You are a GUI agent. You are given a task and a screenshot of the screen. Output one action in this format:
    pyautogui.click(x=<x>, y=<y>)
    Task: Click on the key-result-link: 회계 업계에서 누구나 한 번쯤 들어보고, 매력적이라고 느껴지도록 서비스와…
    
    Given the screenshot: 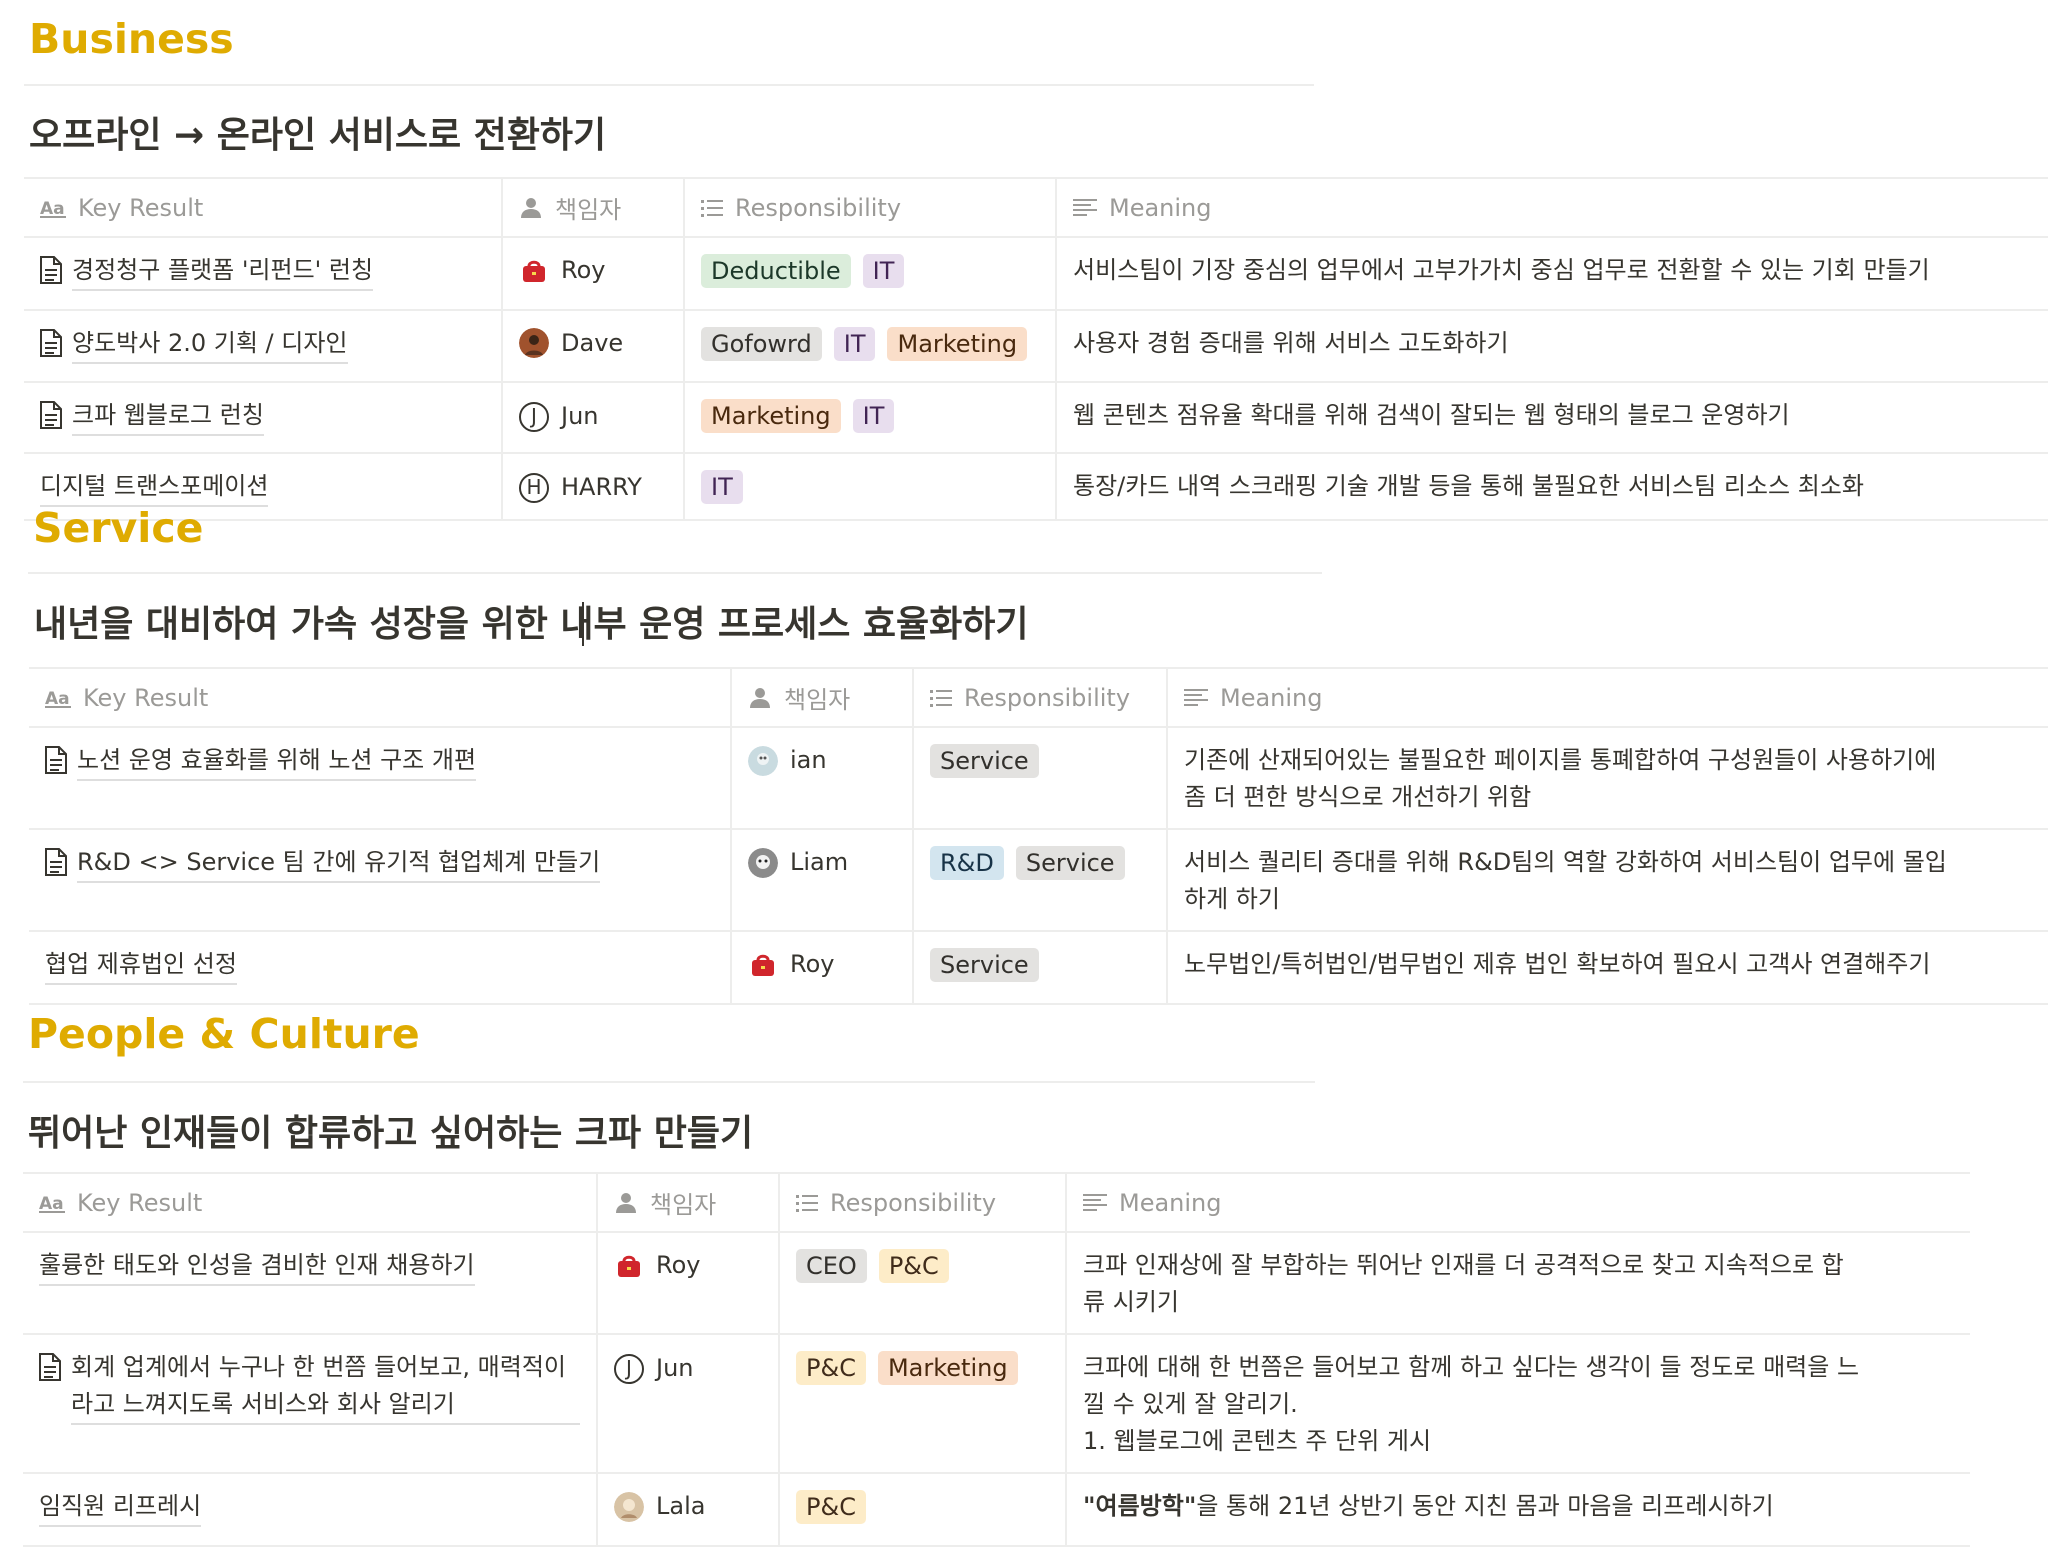 What is the action you would take?
    pyautogui.click(x=325, y=1387)
    